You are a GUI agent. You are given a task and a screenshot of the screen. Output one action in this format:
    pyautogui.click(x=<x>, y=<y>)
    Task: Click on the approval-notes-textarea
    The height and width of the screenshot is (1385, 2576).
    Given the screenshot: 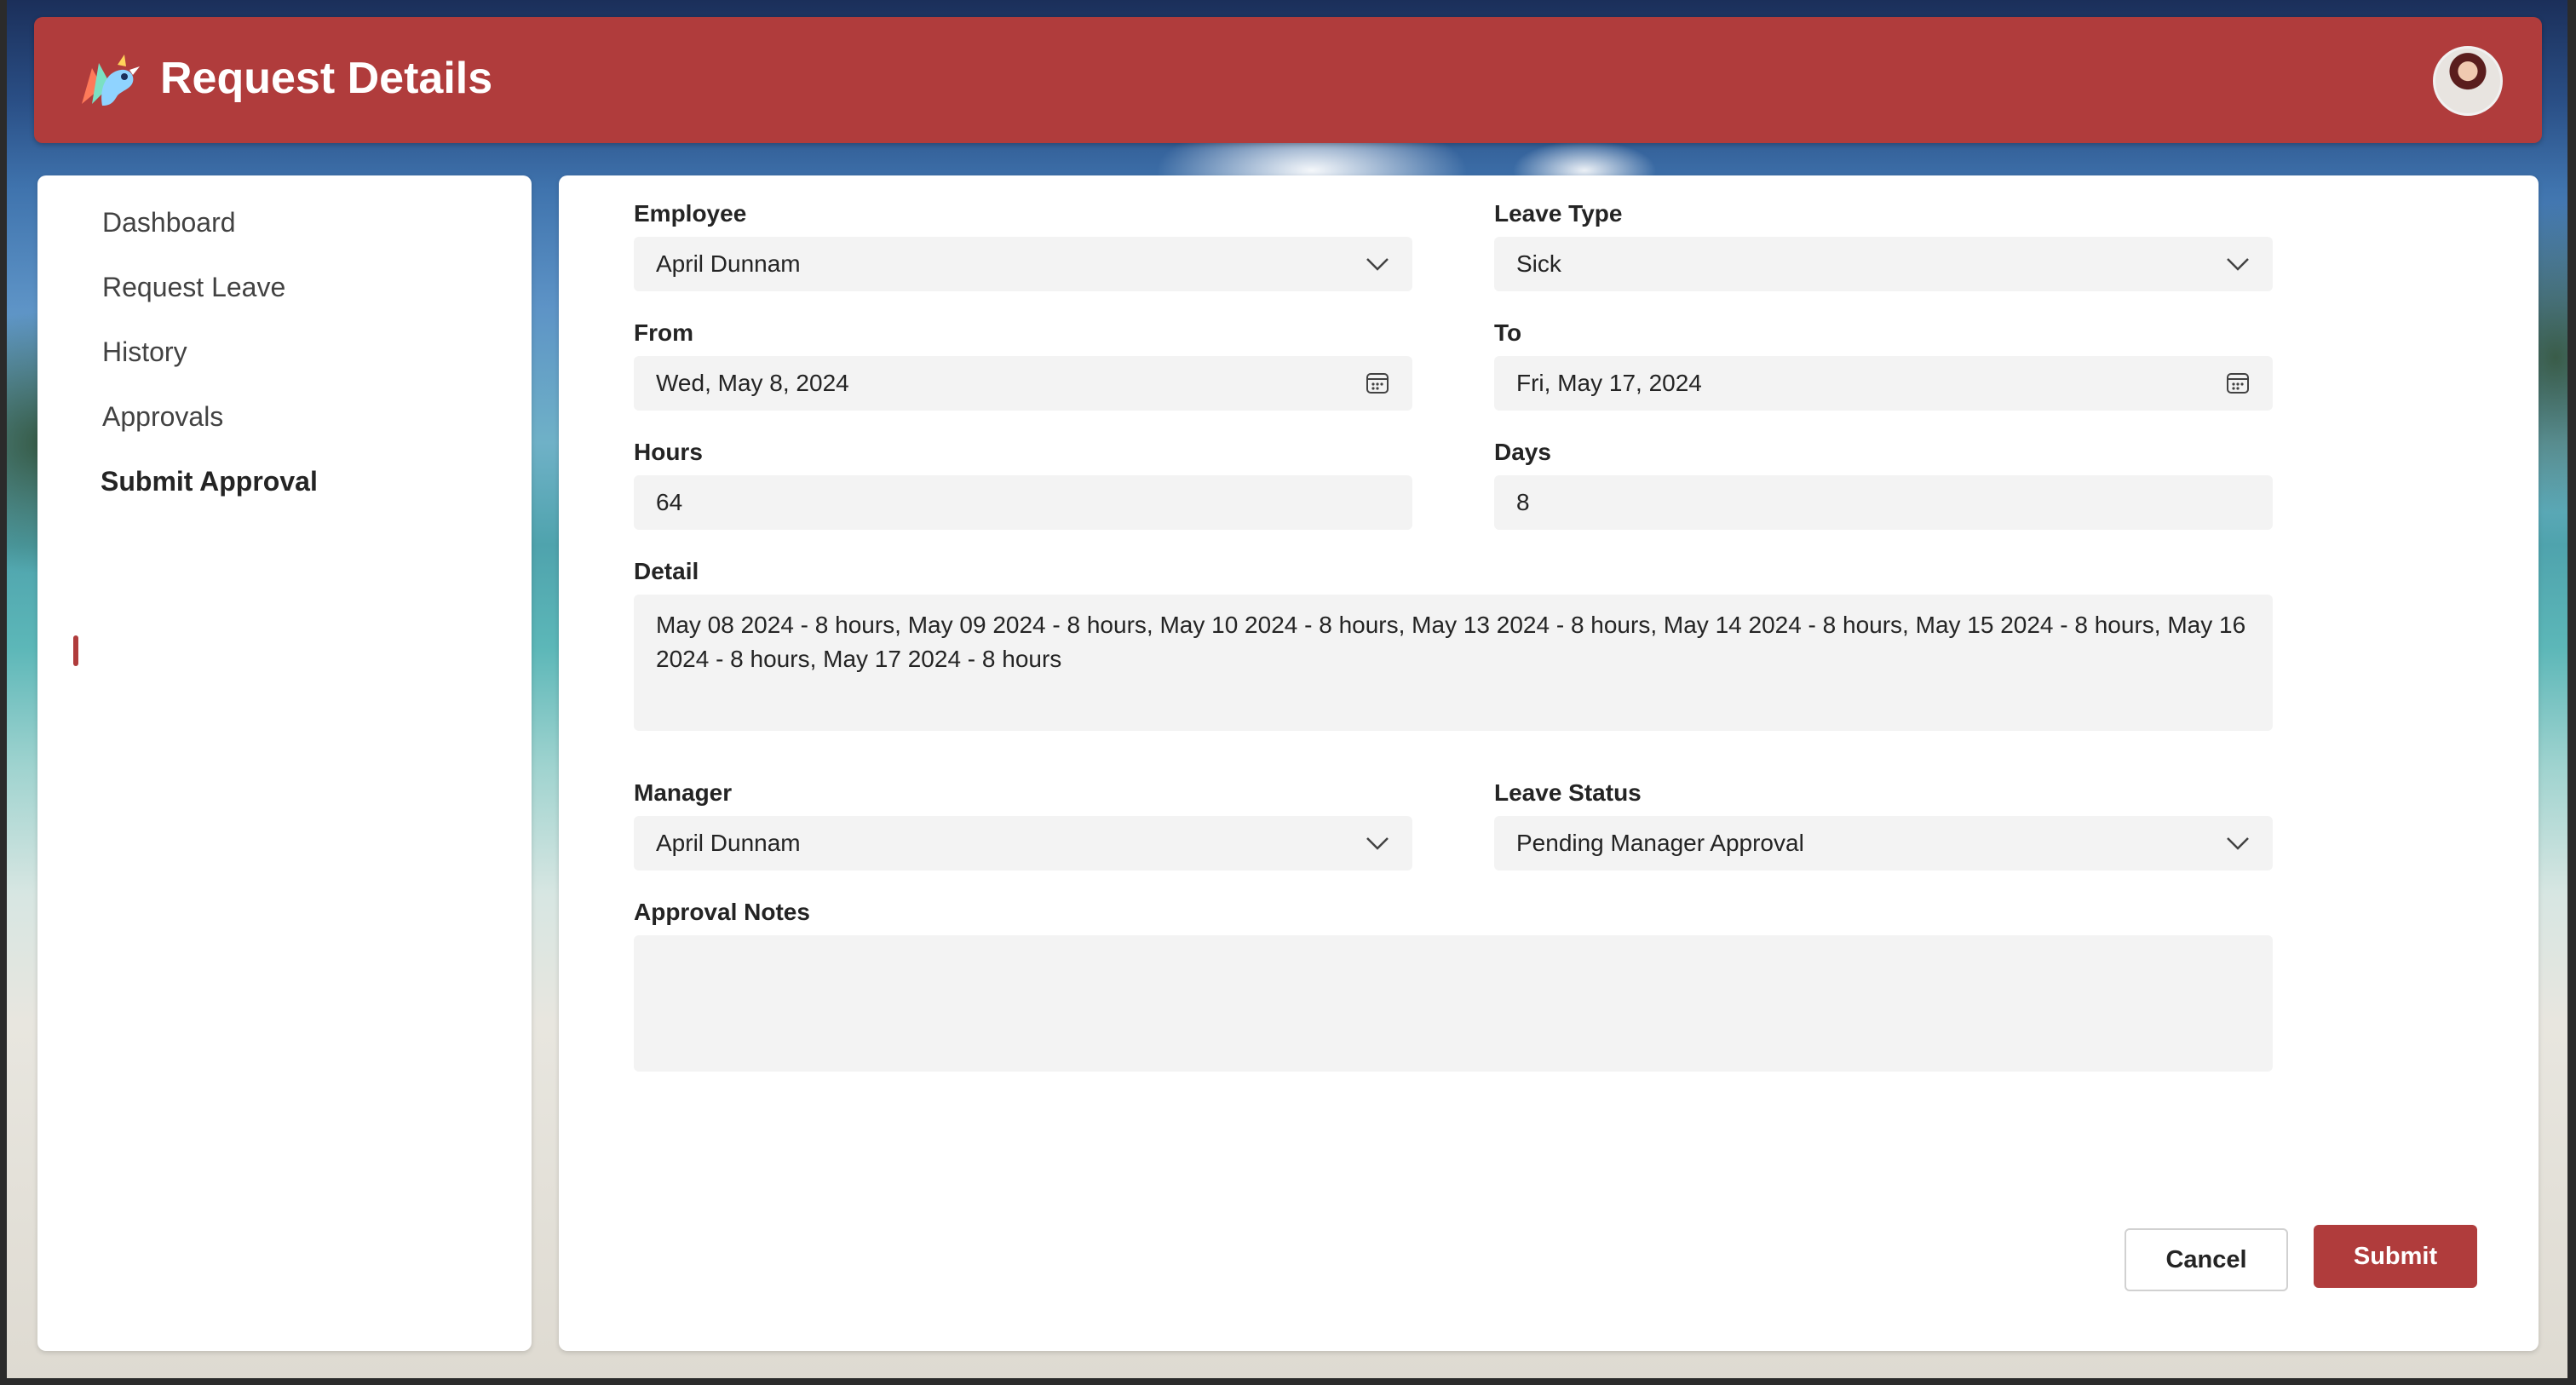 What is the action you would take?
    pyautogui.click(x=1453, y=1004)
    